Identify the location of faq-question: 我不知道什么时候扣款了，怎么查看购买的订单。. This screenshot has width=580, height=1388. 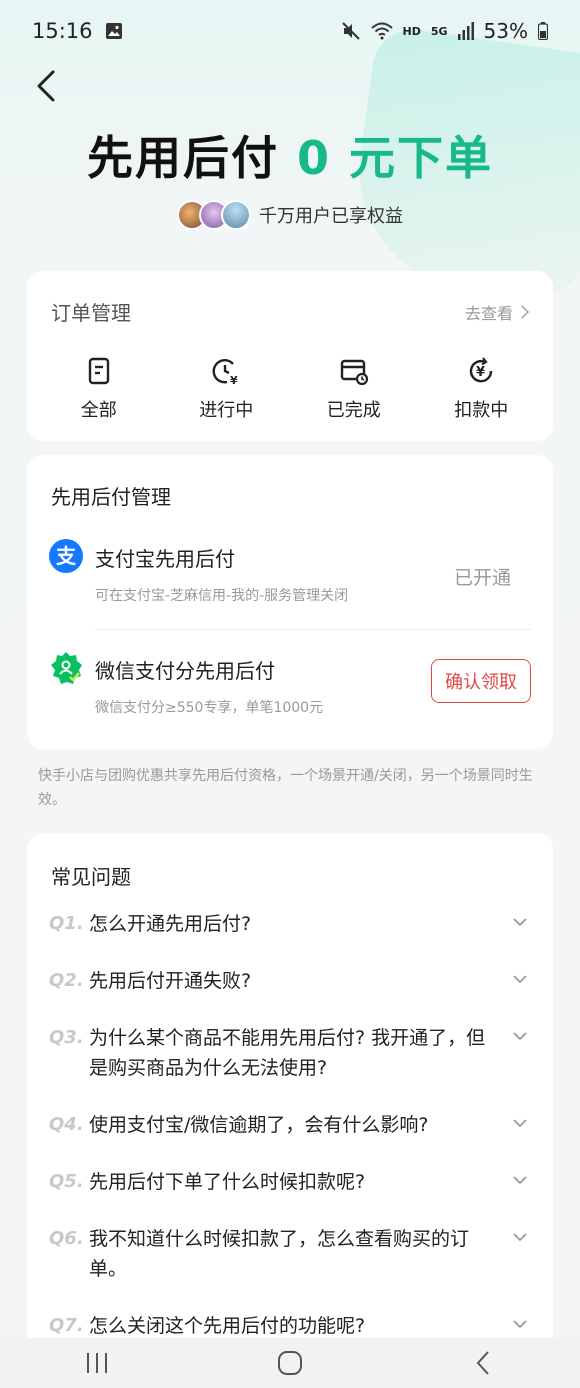
(279, 1254).